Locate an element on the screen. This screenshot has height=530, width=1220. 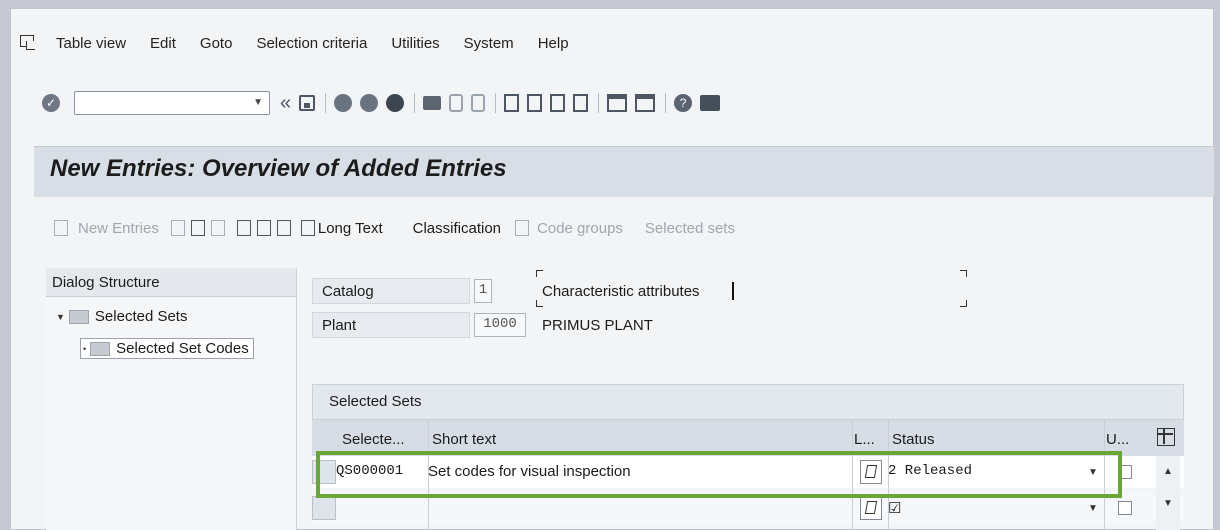
dialog-structure-header: Dialog Structure is located at coordinates (171, 282).